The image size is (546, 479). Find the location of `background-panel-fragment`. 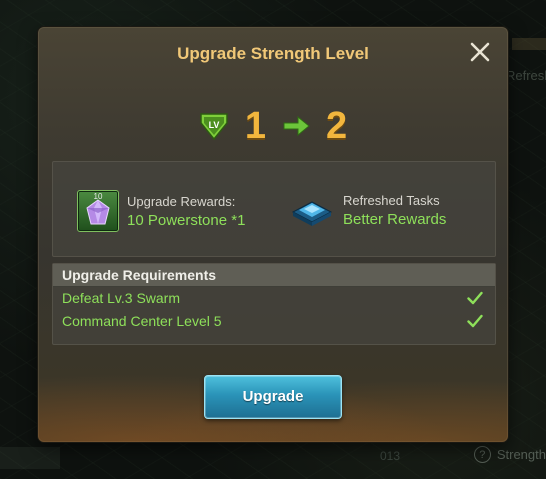

background-panel-fragment is located at coordinates (30, 458).